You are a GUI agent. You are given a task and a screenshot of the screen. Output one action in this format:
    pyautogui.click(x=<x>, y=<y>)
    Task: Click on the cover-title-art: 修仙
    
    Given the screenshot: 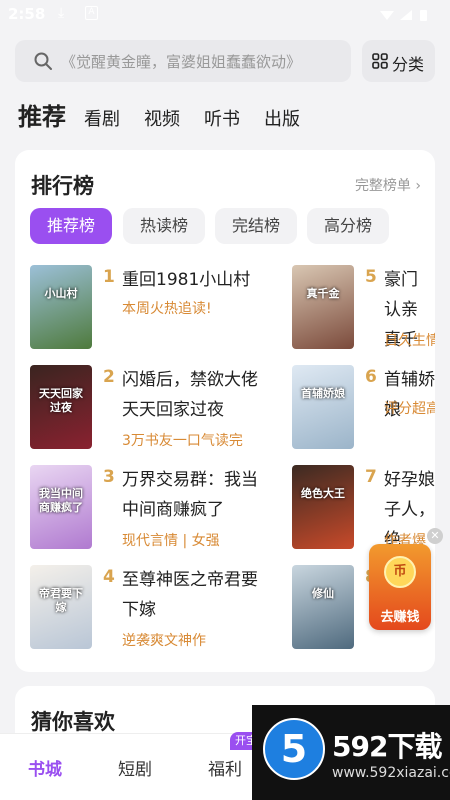 What is the action you would take?
    pyautogui.click(x=323, y=593)
    